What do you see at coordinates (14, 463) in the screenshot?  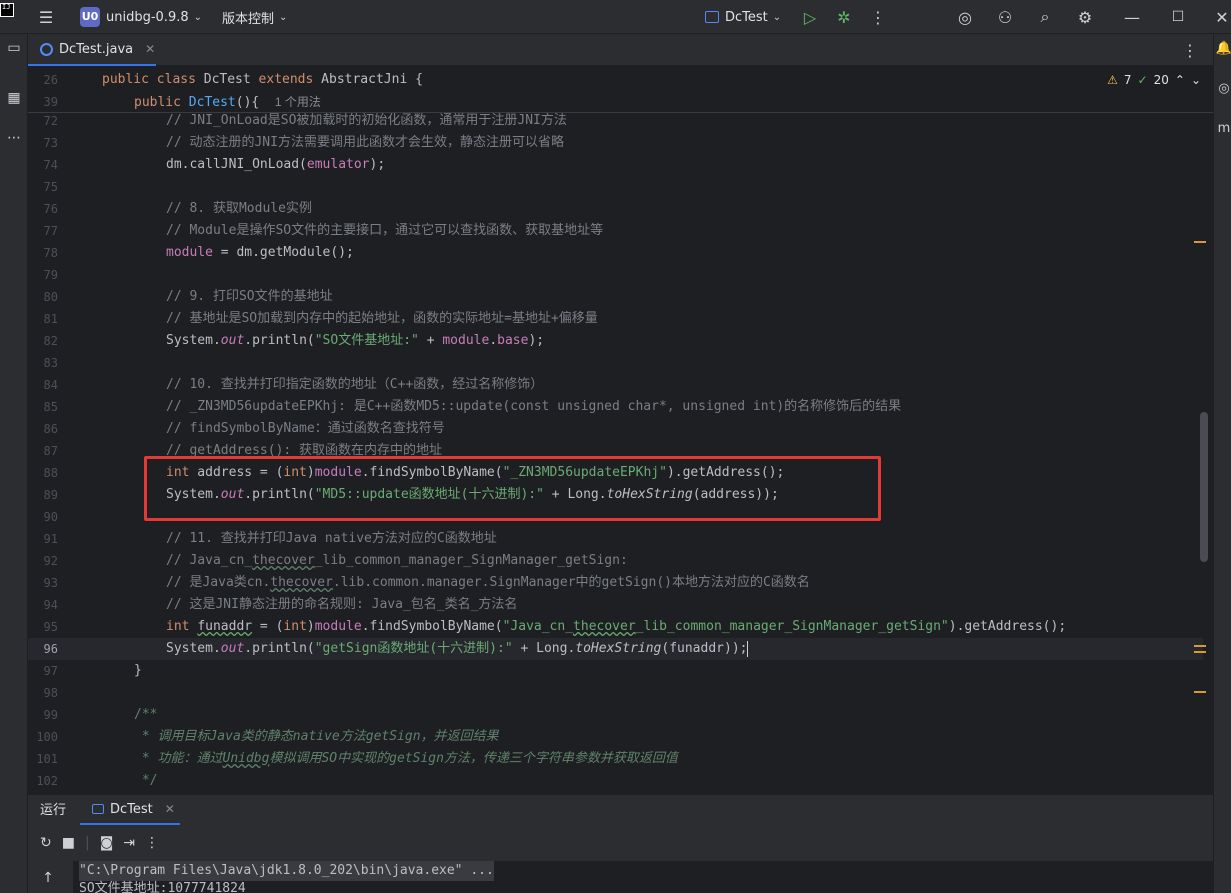 I see `left-tool-strip: ▭ ▦ ⋯` at bounding box center [14, 463].